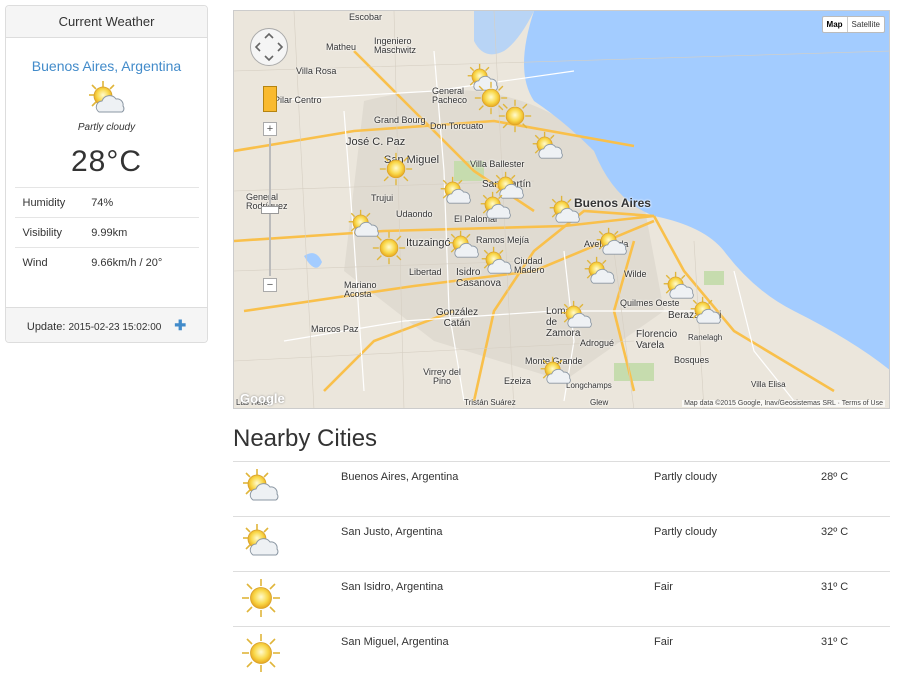 The height and width of the screenshot is (682, 900). I want to click on map-label: Glew, so click(599, 402).